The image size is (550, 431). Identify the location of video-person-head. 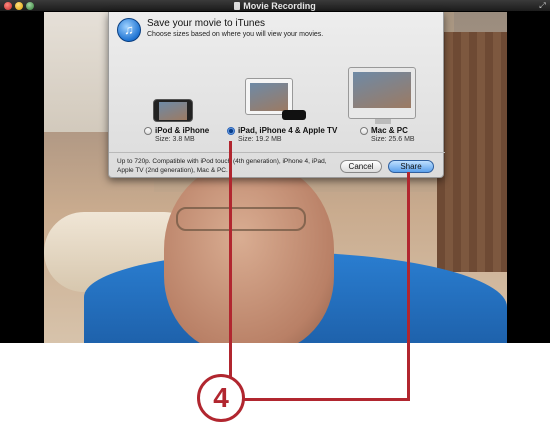
(249, 252).